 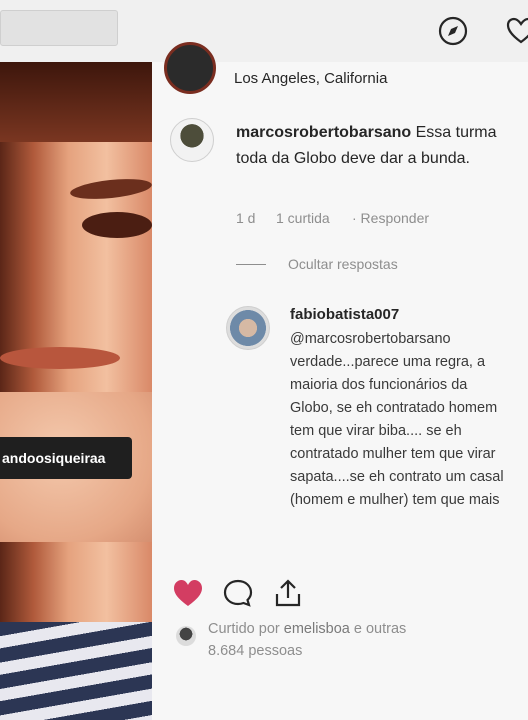 I want to click on likes-prefix: Curtido por, so click(x=246, y=629).